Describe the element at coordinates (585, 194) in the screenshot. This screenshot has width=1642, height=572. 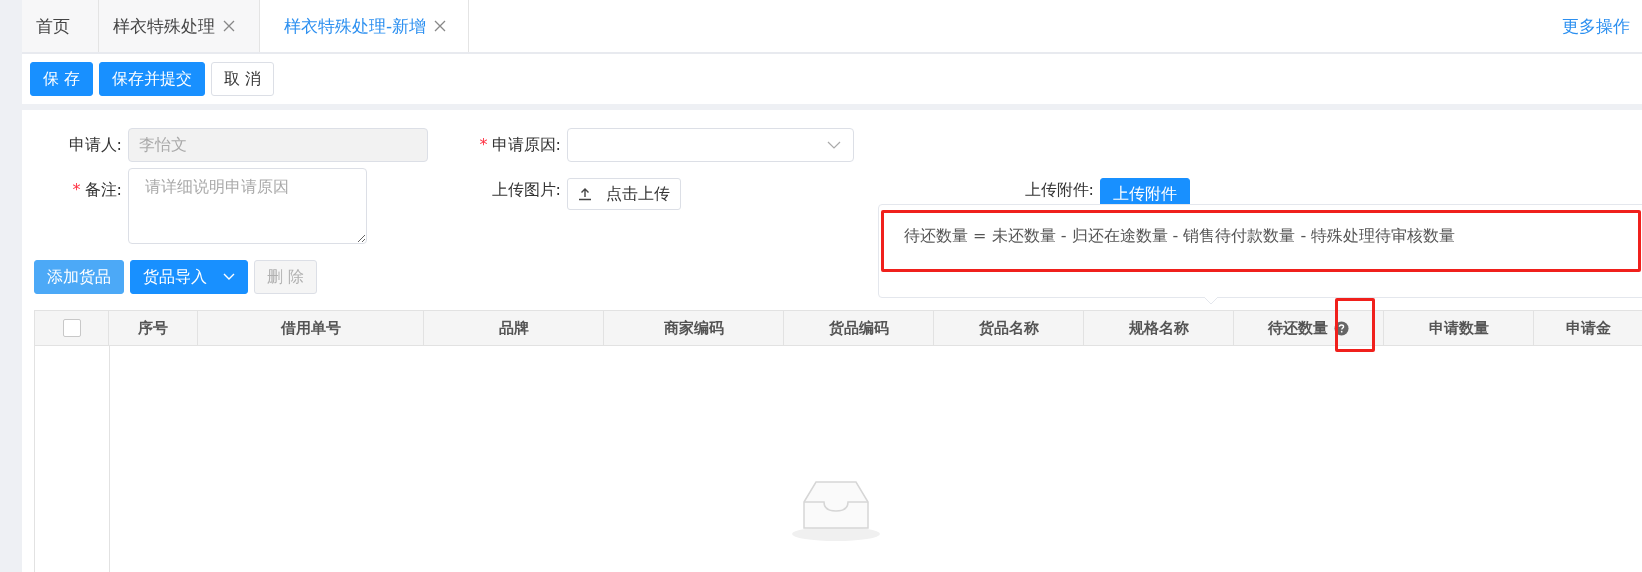
I see `upload-icon` at that location.